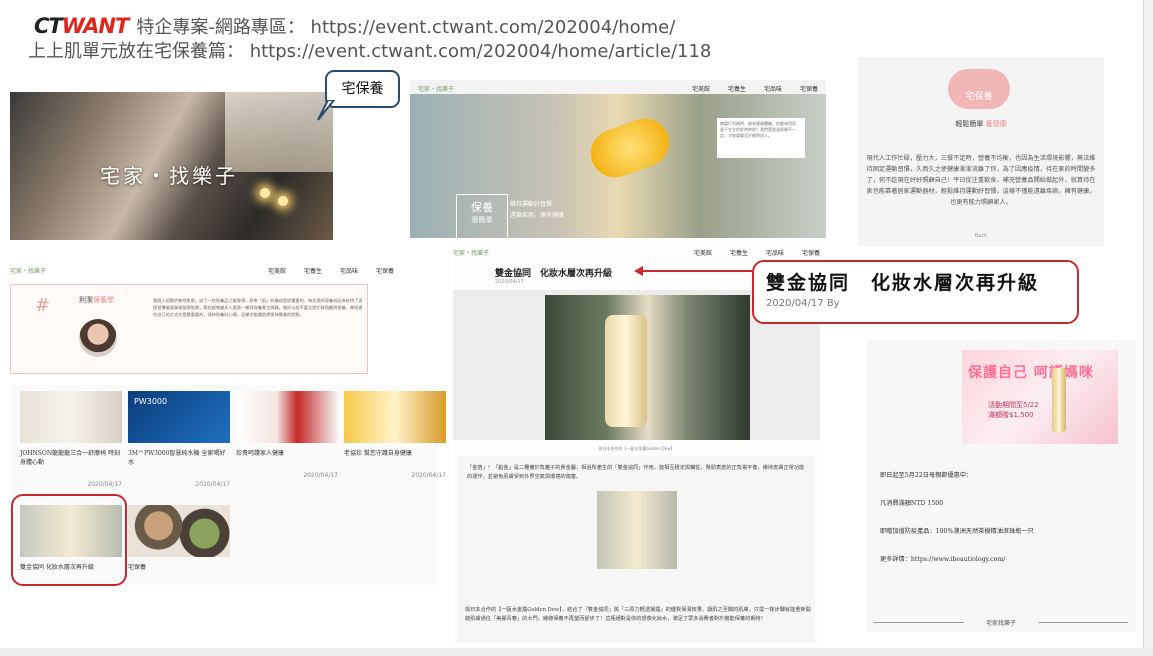  Describe the element at coordinates (981, 236) in the screenshot. I see `back-link: Back` at that location.